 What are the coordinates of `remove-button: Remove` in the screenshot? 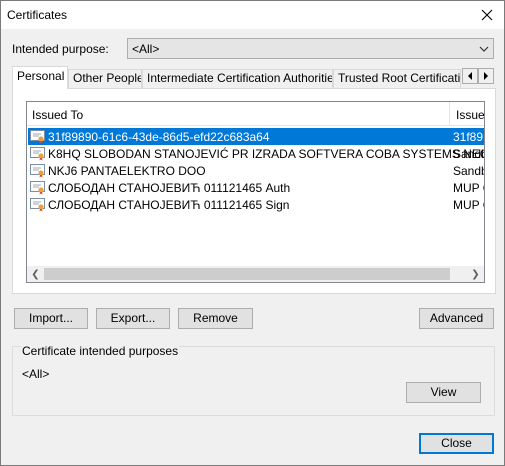 It's located at (215, 318).